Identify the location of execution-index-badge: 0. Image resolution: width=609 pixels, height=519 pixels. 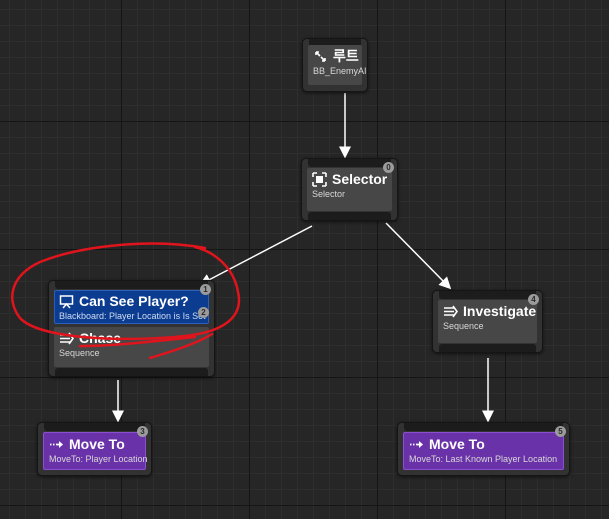
(388, 167).